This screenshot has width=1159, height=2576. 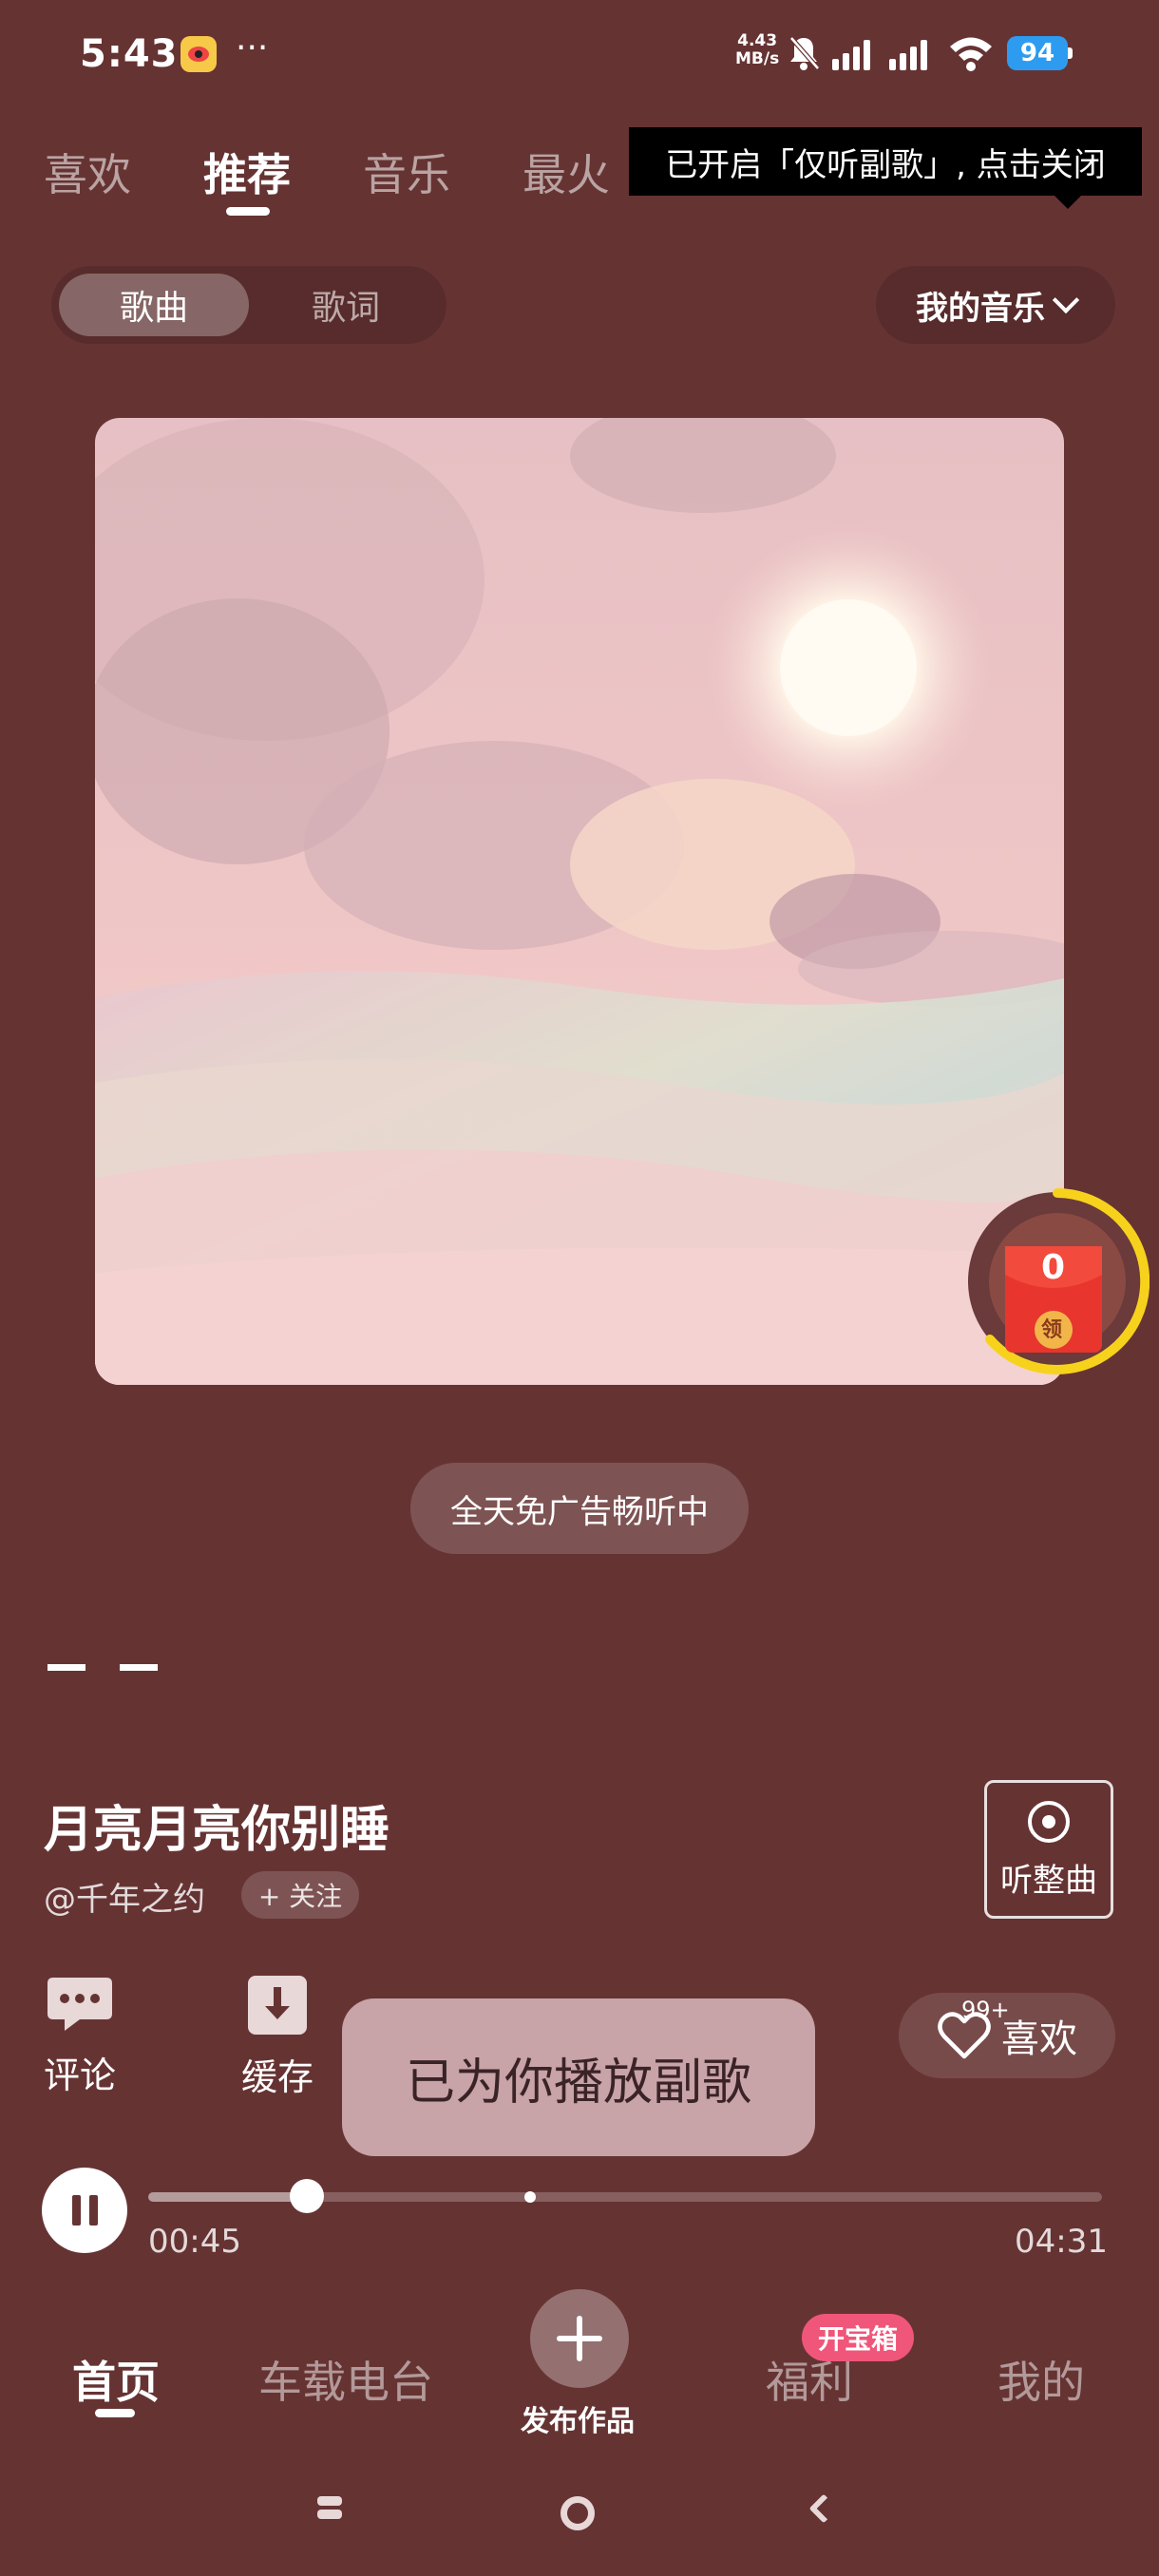 I want to click on wifi-icon, so click(x=971, y=54).